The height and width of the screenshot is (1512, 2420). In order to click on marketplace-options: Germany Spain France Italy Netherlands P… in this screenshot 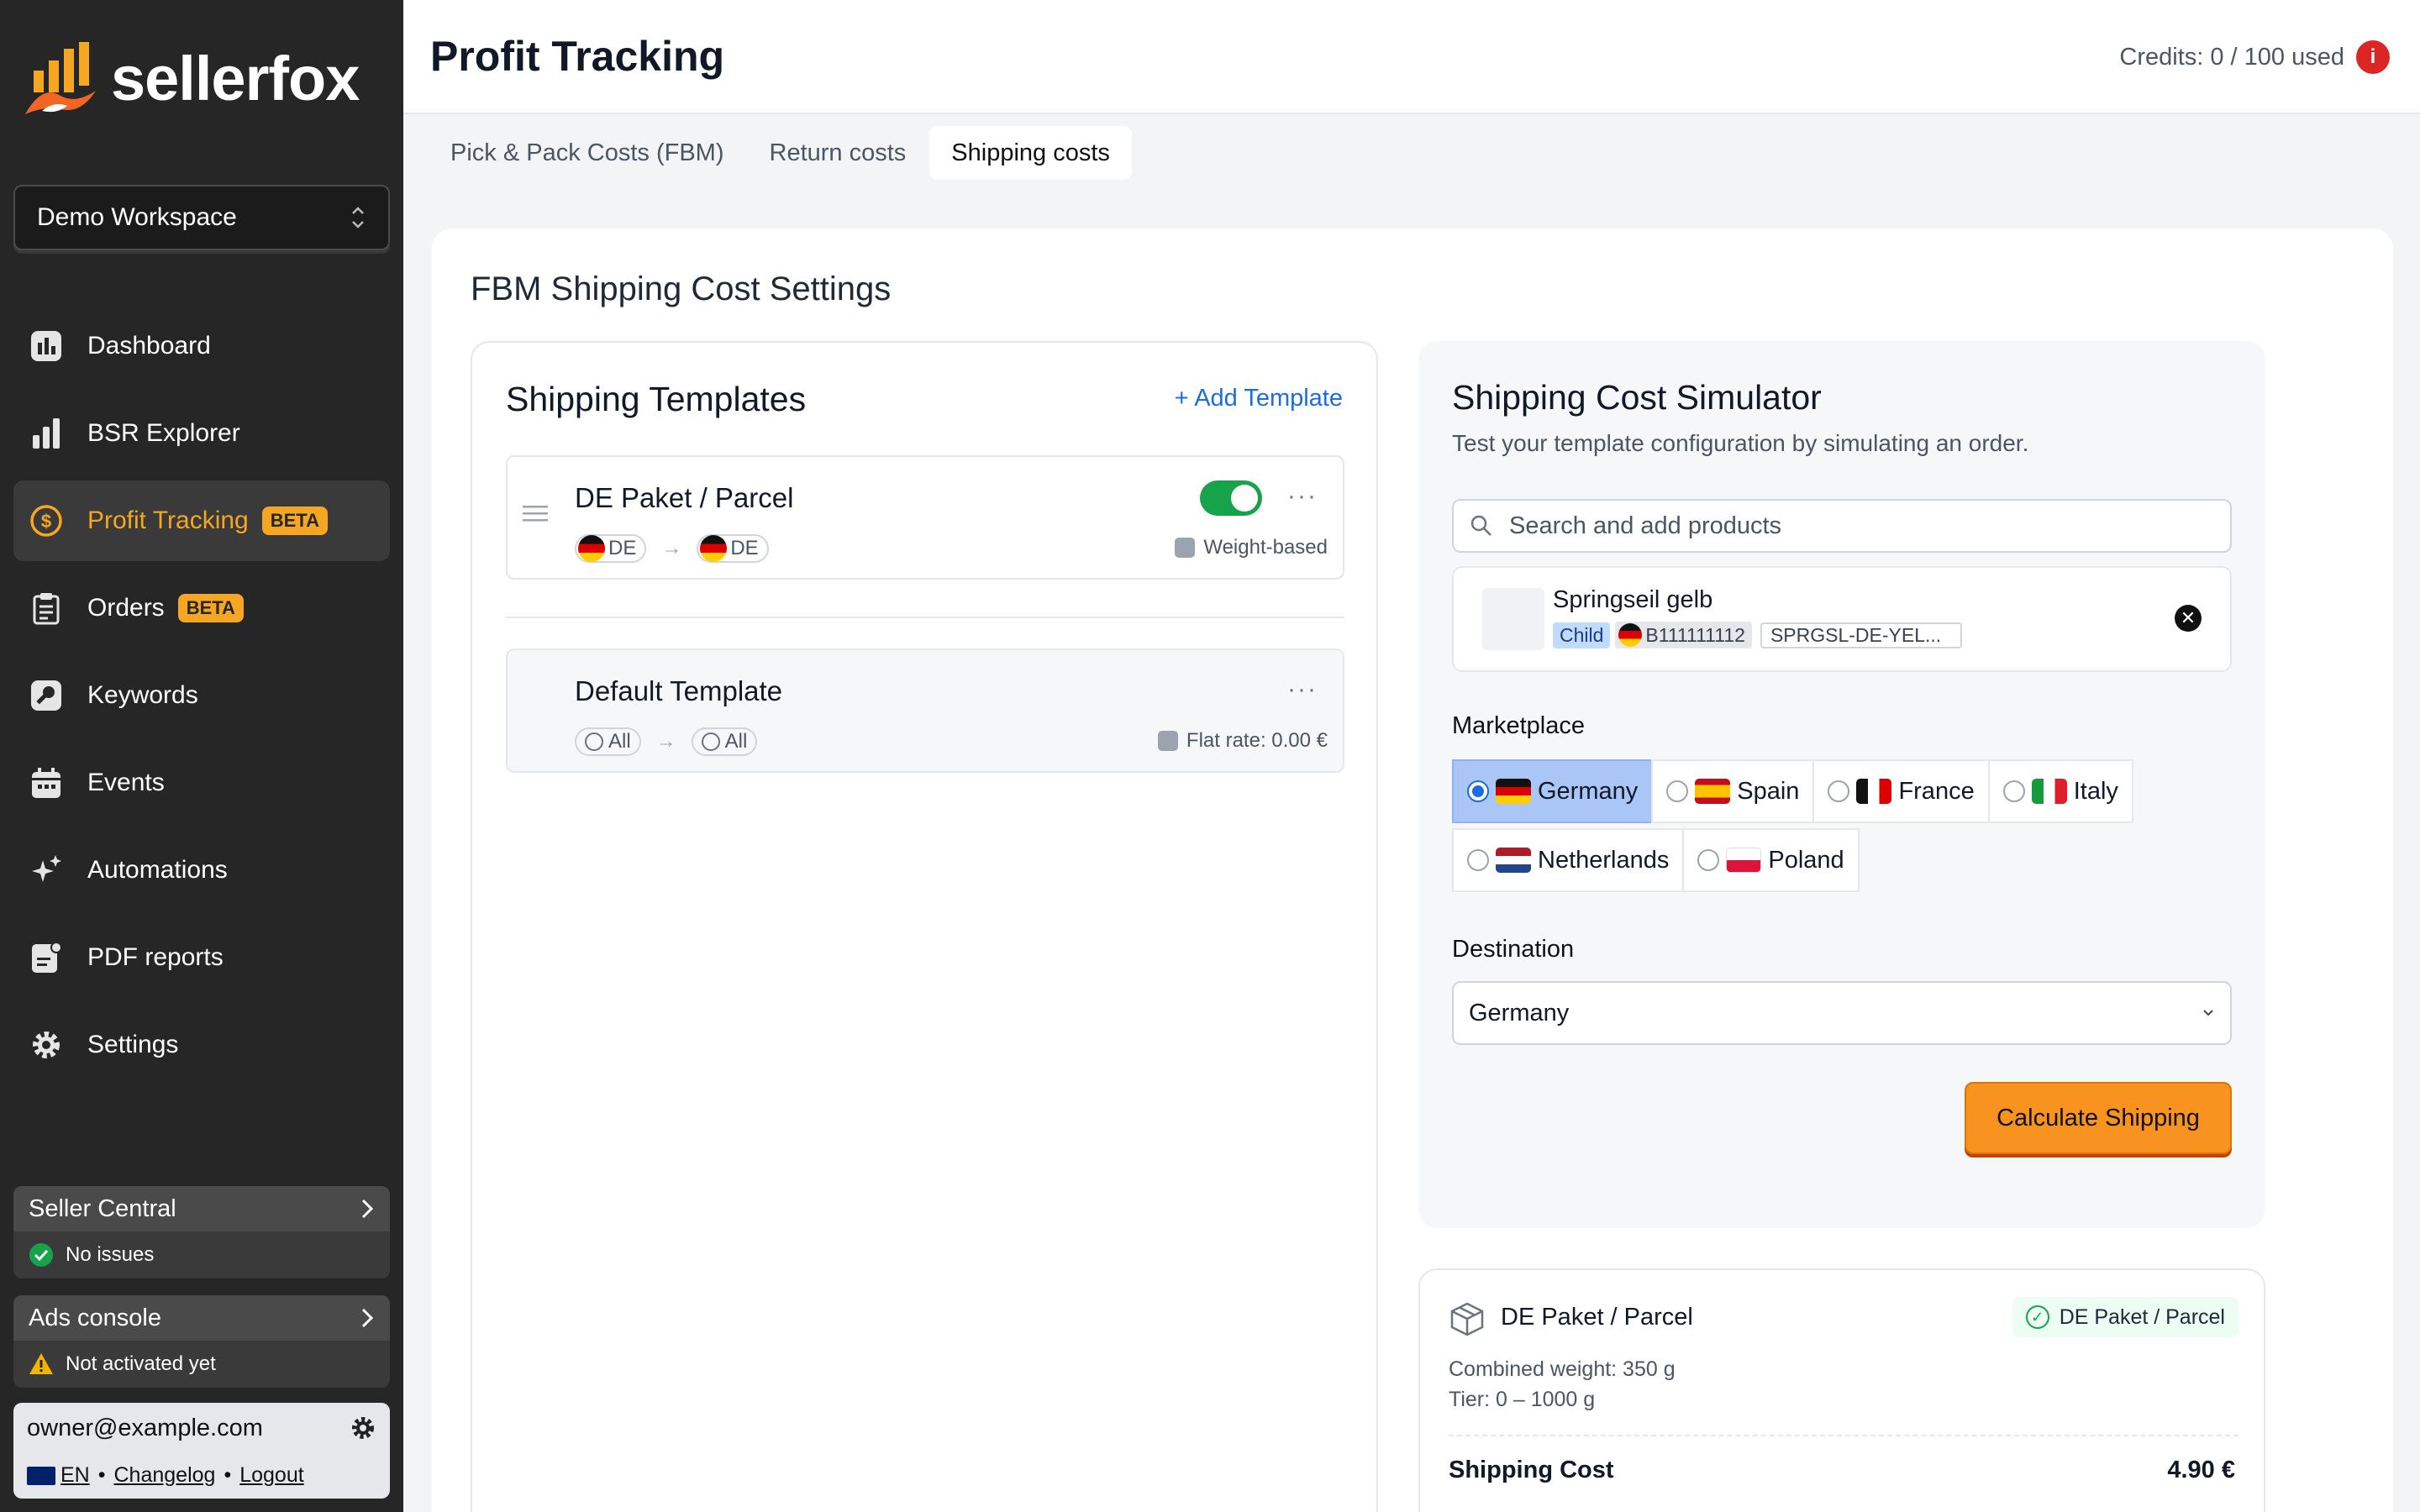, I will do `click(1842, 828)`.